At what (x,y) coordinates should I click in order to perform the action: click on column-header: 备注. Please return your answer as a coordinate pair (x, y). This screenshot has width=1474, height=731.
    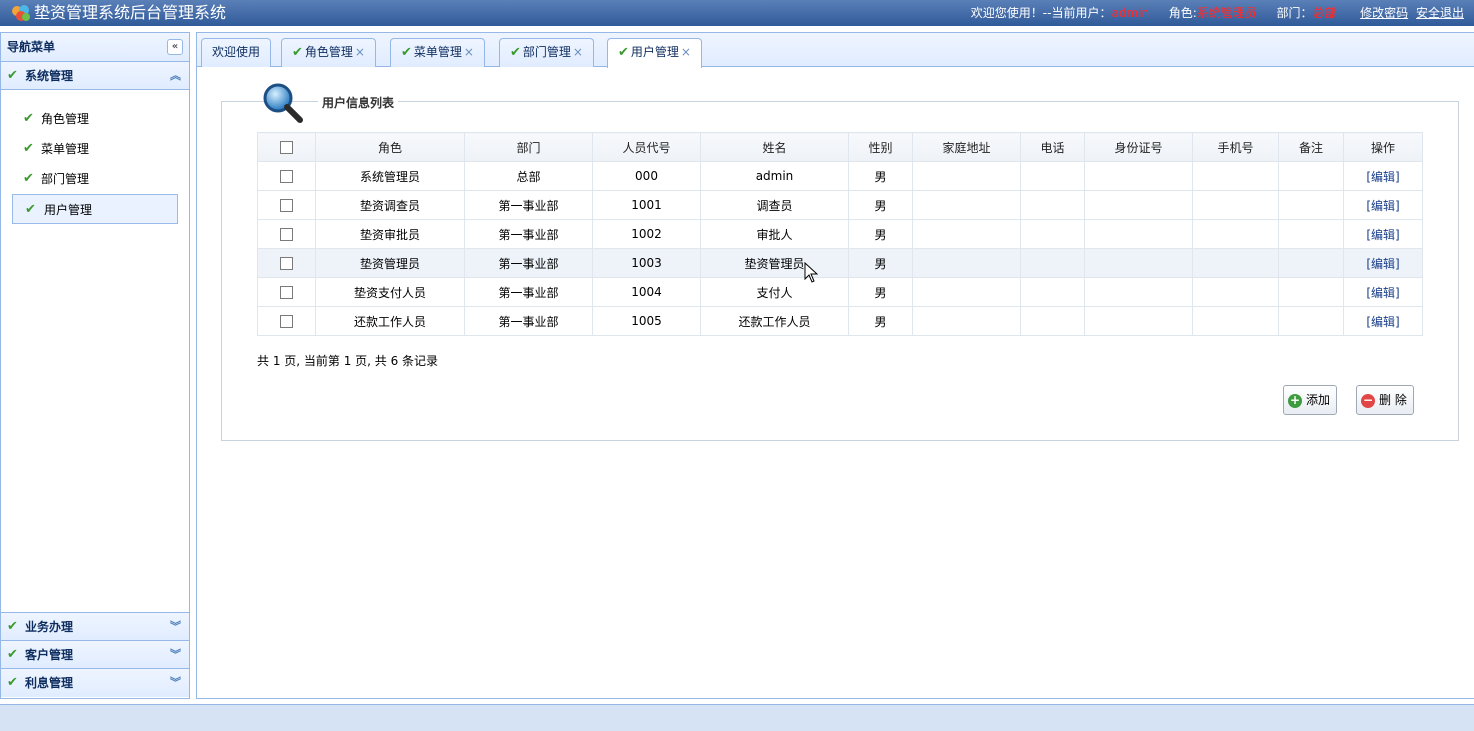
    Looking at the image, I should click on (1311, 147).